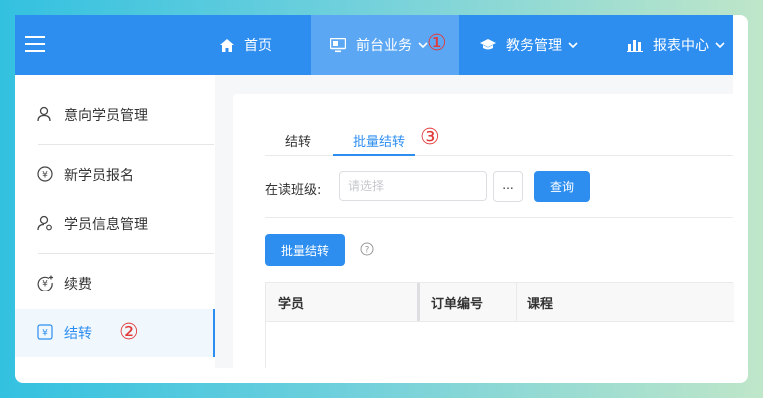 This screenshot has width=763, height=398. Describe the element at coordinates (384, 46) in the screenshot. I see `nav-item-label: 前台业务` at that location.